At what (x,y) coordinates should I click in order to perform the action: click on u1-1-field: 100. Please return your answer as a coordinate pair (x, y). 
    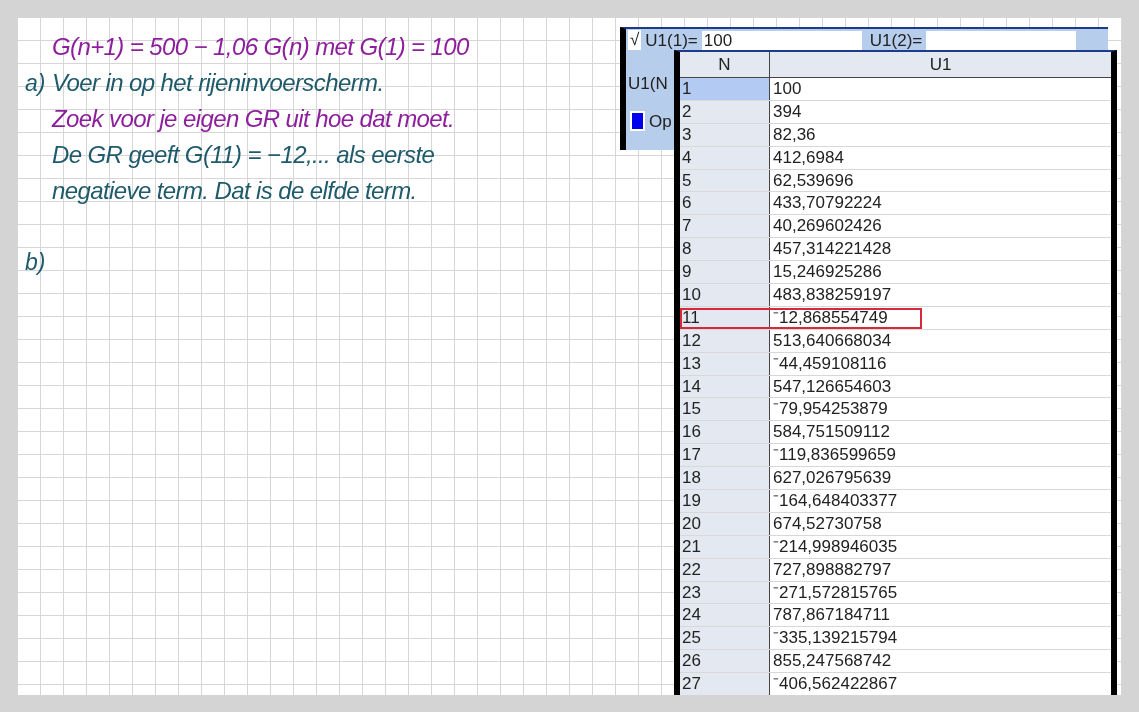
    Looking at the image, I should click on (781, 40).